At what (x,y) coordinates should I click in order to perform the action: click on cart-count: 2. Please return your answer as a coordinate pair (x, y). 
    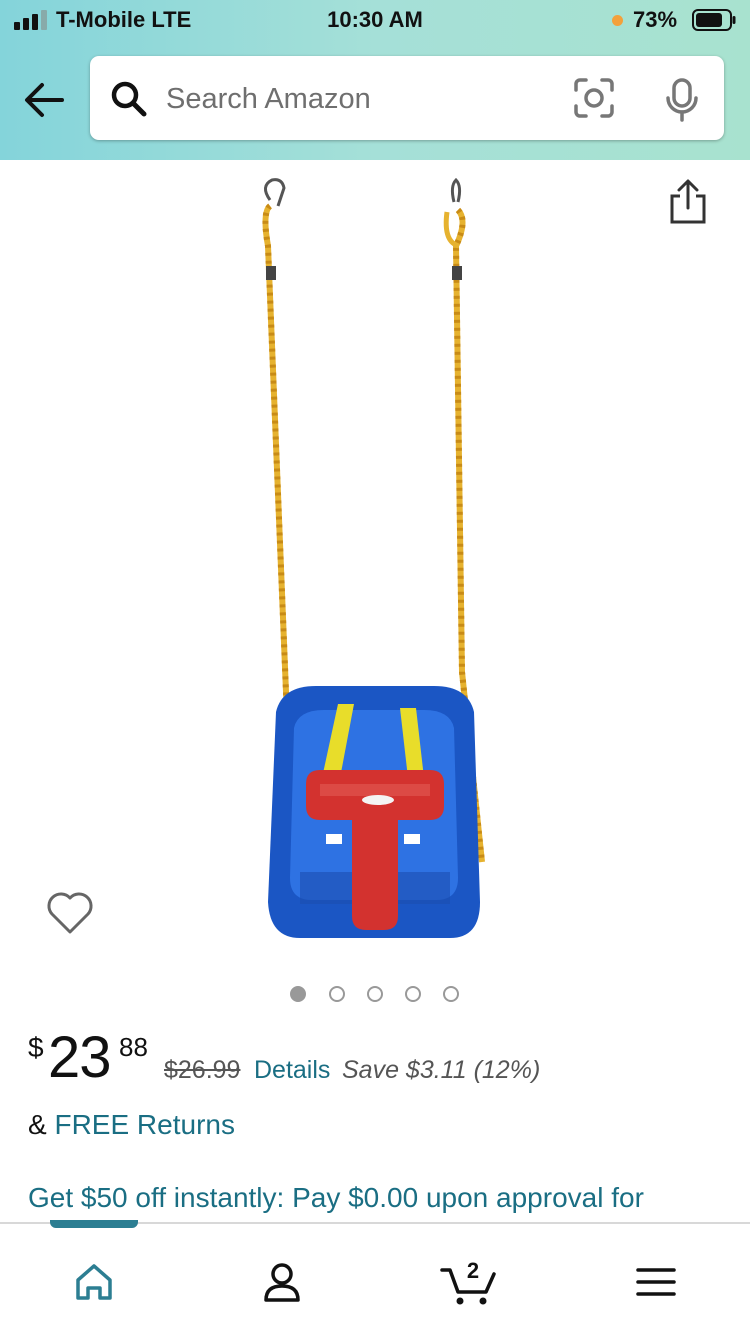
    Looking at the image, I should click on (473, 1270).